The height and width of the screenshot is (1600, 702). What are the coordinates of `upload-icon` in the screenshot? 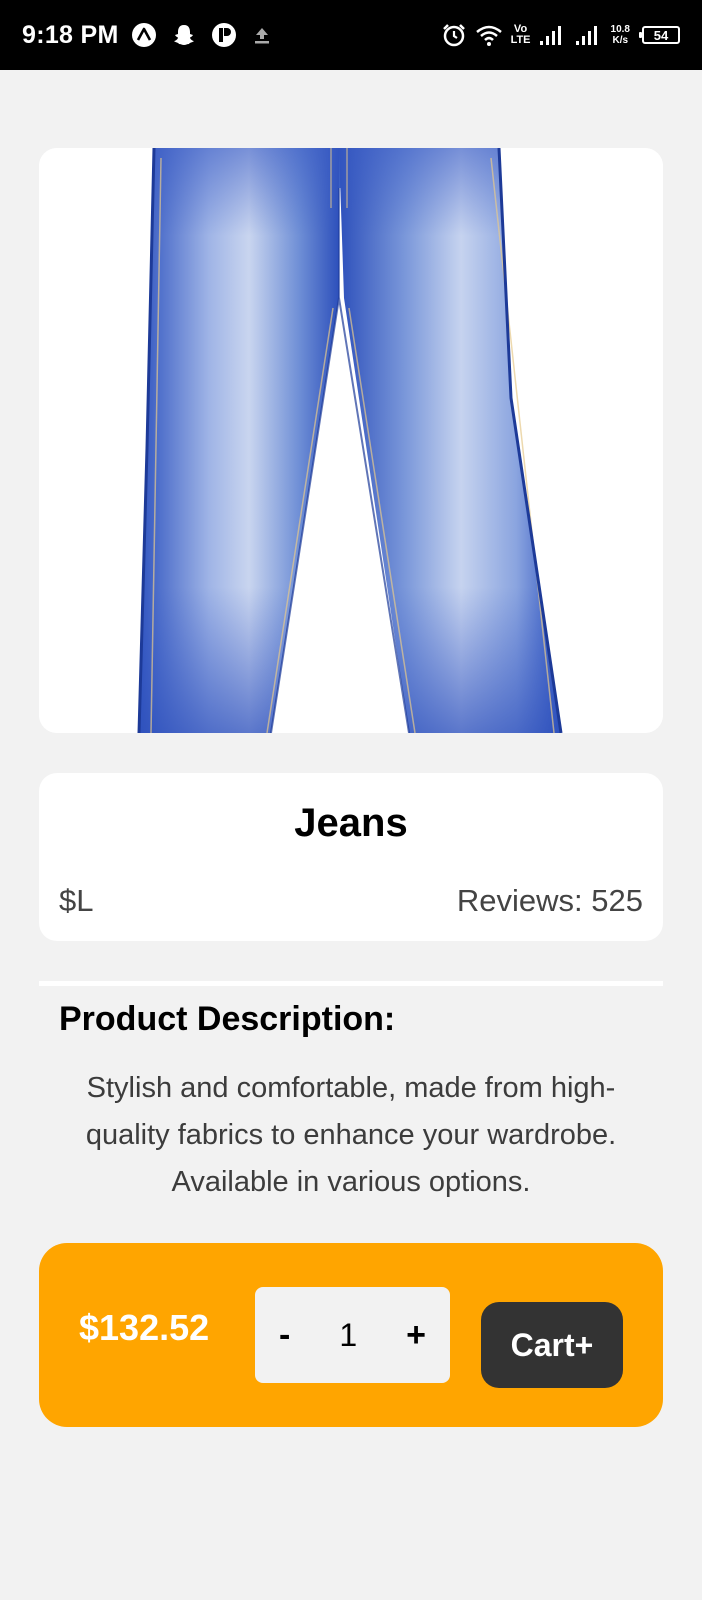 It's located at (262, 35).